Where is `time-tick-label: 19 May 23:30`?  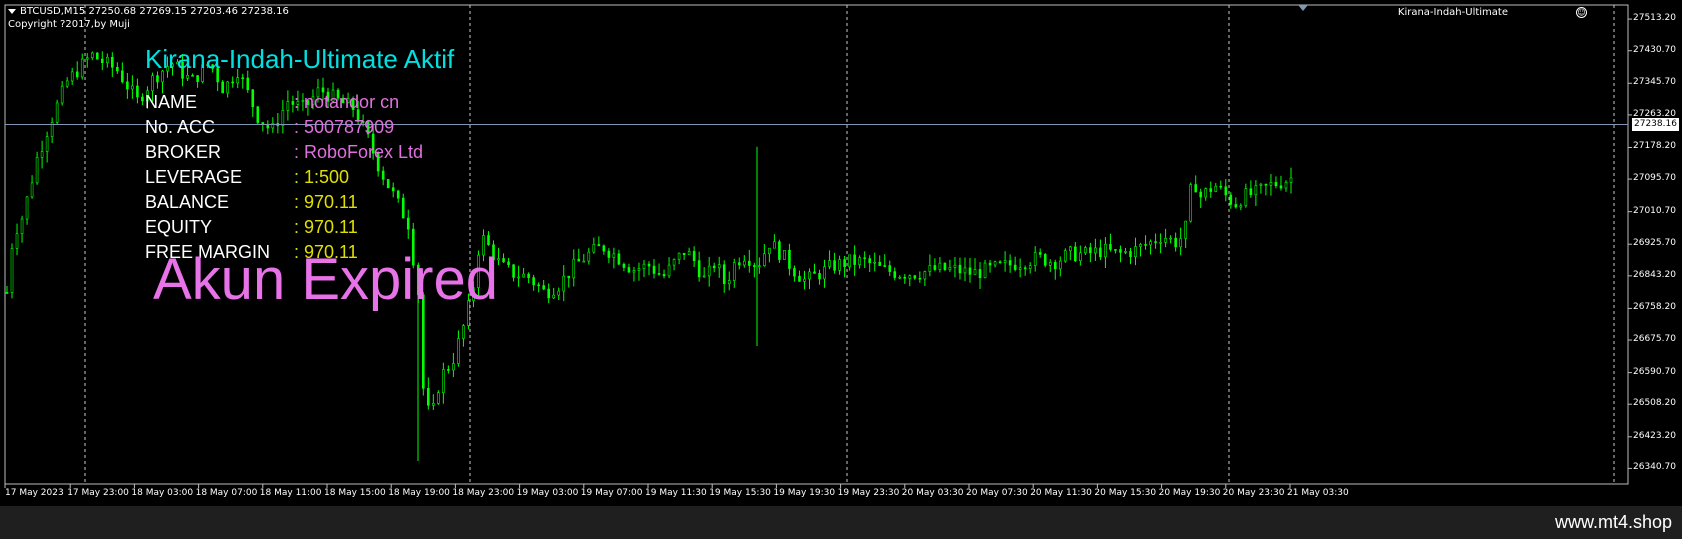 time-tick-label: 19 May 23:30 is located at coordinates (868, 493).